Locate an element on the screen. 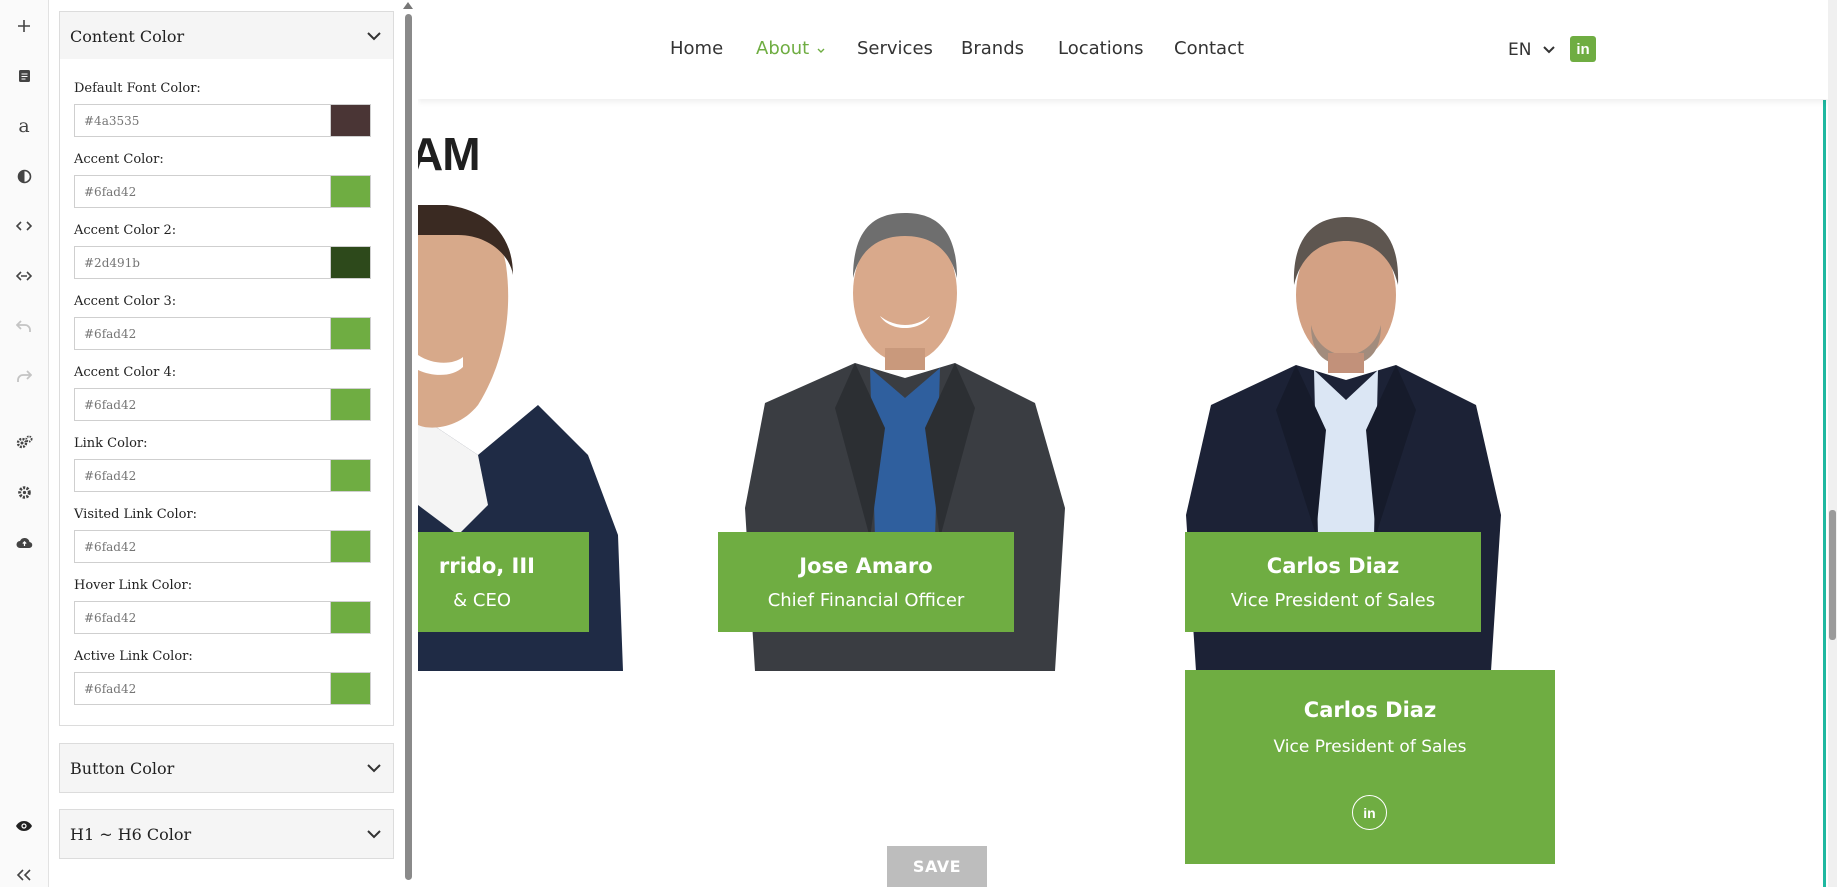 This screenshot has height=890, width=1837. nav-about: About is located at coordinates (790, 48).